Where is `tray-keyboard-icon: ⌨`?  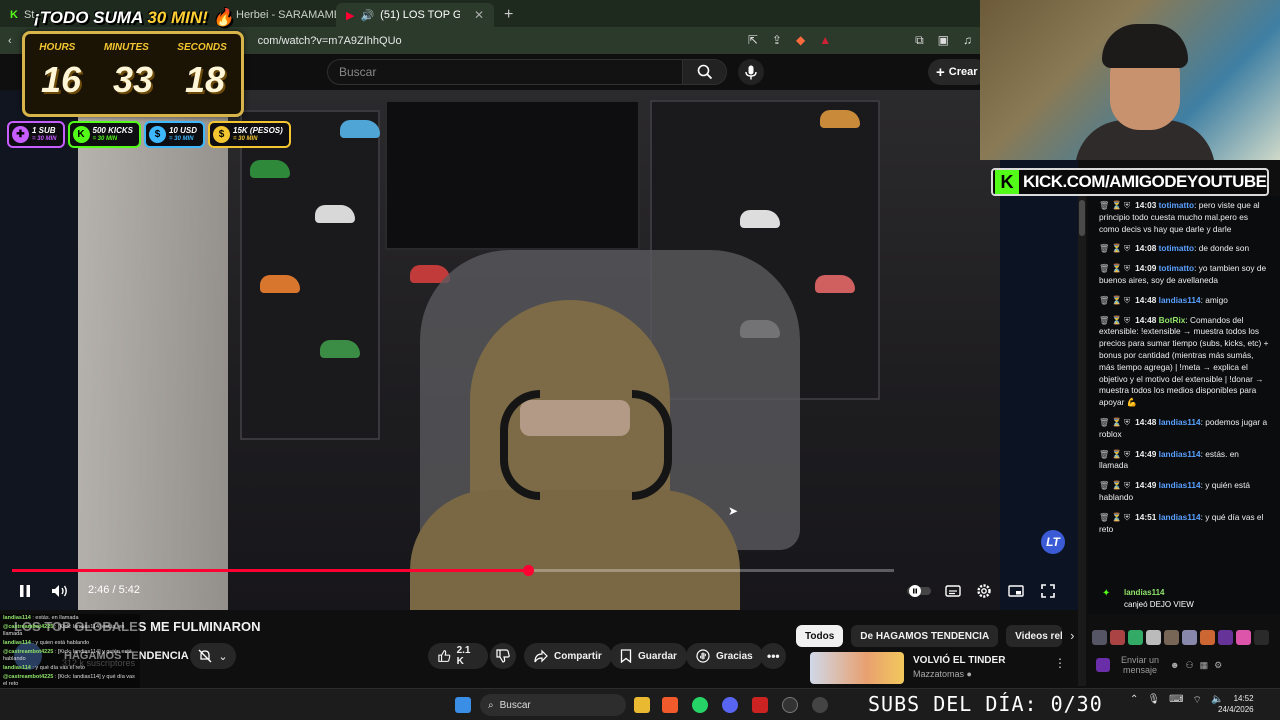 tray-keyboard-icon: ⌨ is located at coordinates (1176, 700).